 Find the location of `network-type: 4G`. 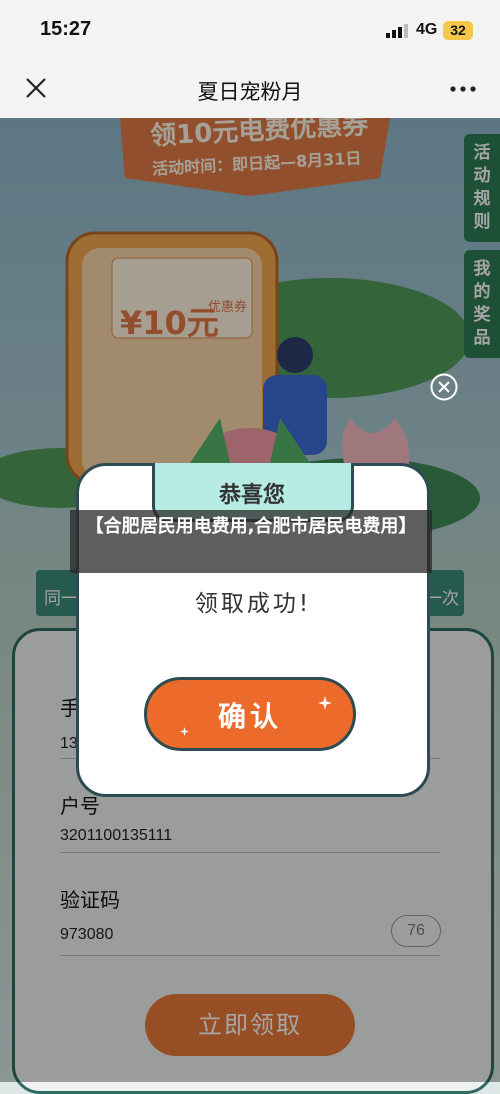

network-type: 4G is located at coordinates (427, 29).